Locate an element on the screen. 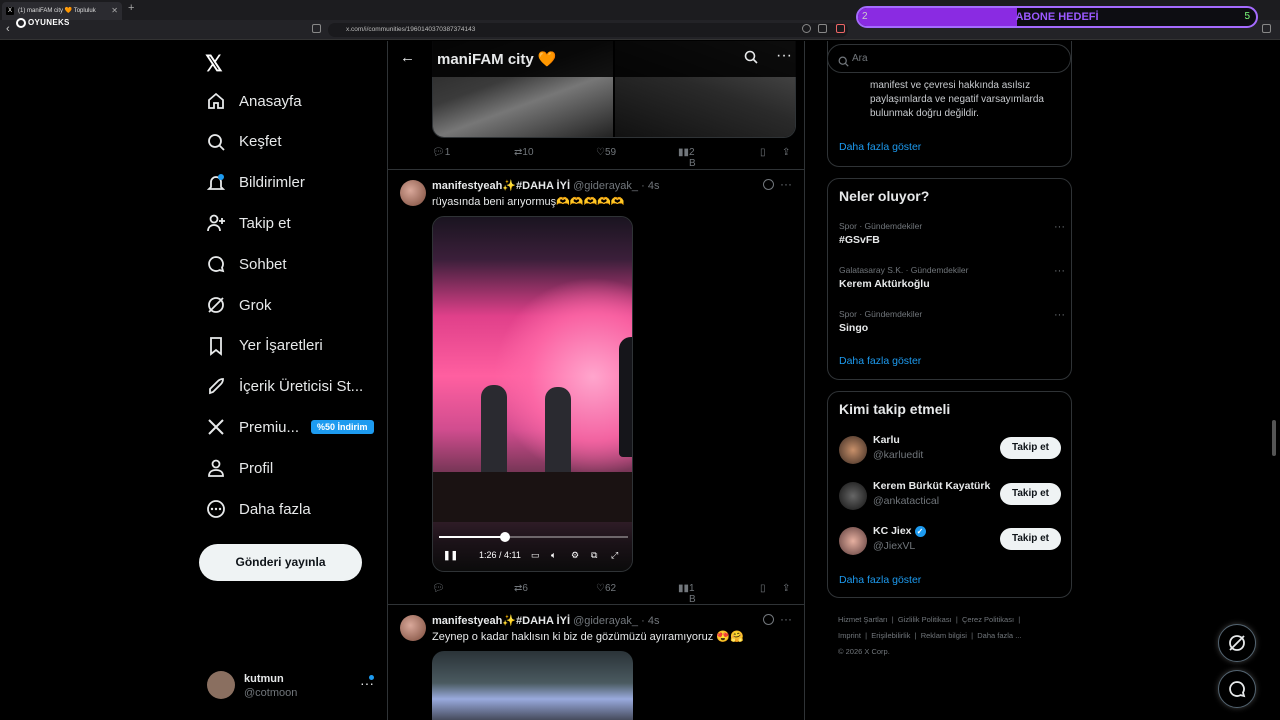  like-icon: ♡ 59 is located at coordinates (606, 152).